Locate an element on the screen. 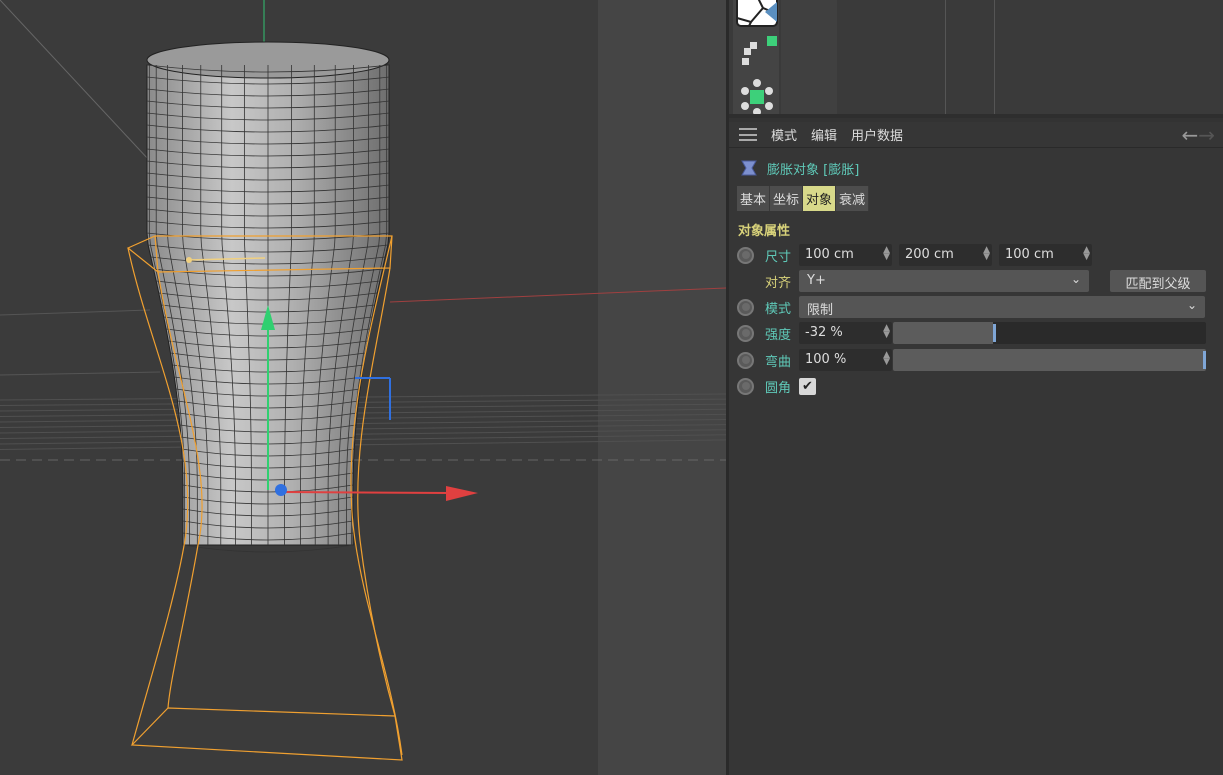  viewport-background-panel is located at coordinates (662, 387).